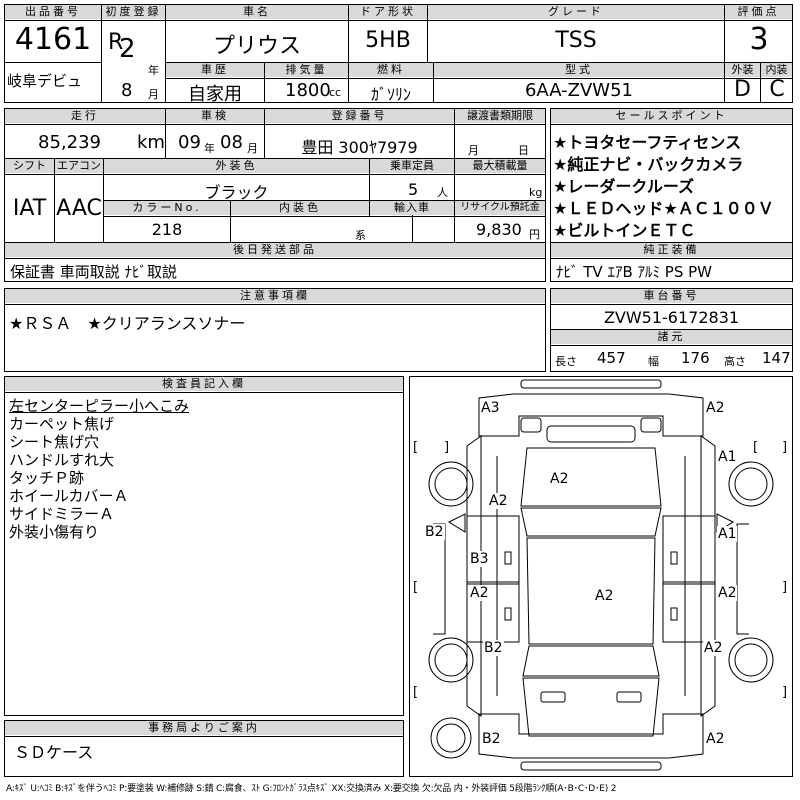 The width and height of the screenshot is (800, 800). I want to click on inspection-month: 08, so click(231, 142).